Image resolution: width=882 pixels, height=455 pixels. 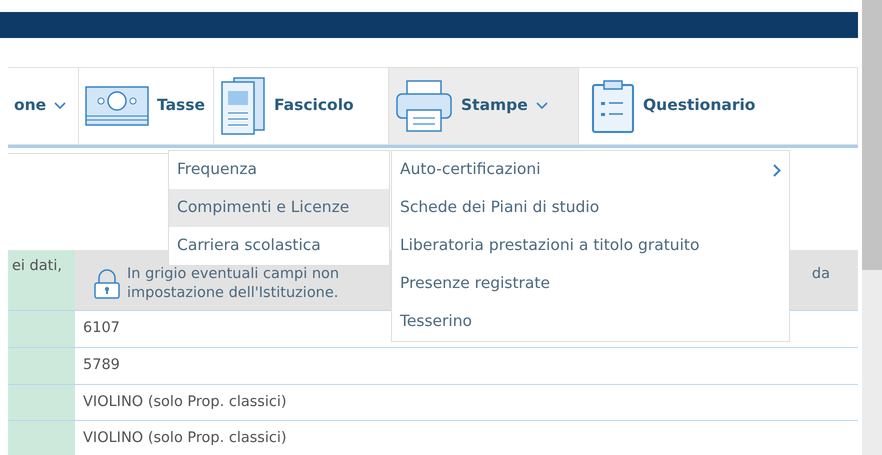 What do you see at coordinates (483, 106) in the screenshot?
I see `toolbar-tab: Stampe` at bounding box center [483, 106].